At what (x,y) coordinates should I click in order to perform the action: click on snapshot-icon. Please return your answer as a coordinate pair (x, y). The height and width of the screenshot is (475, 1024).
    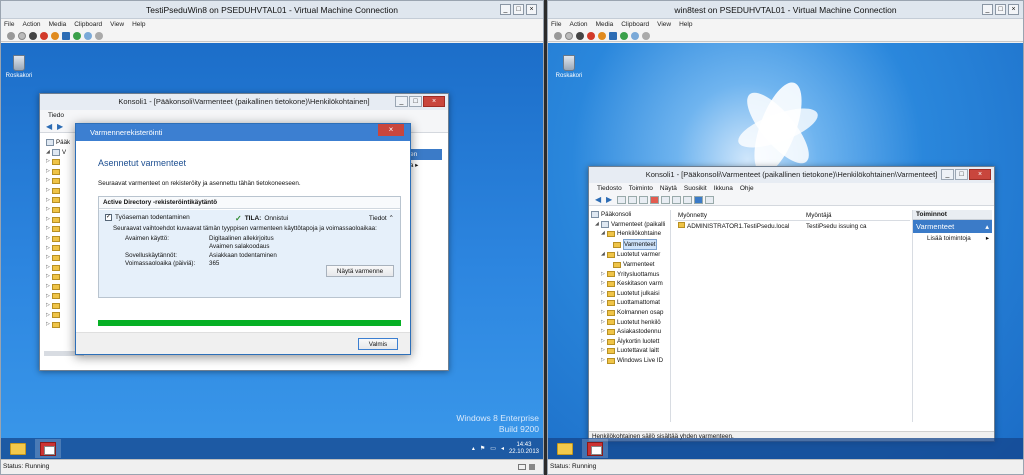
    Looking at the image, I should click on (635, 35).